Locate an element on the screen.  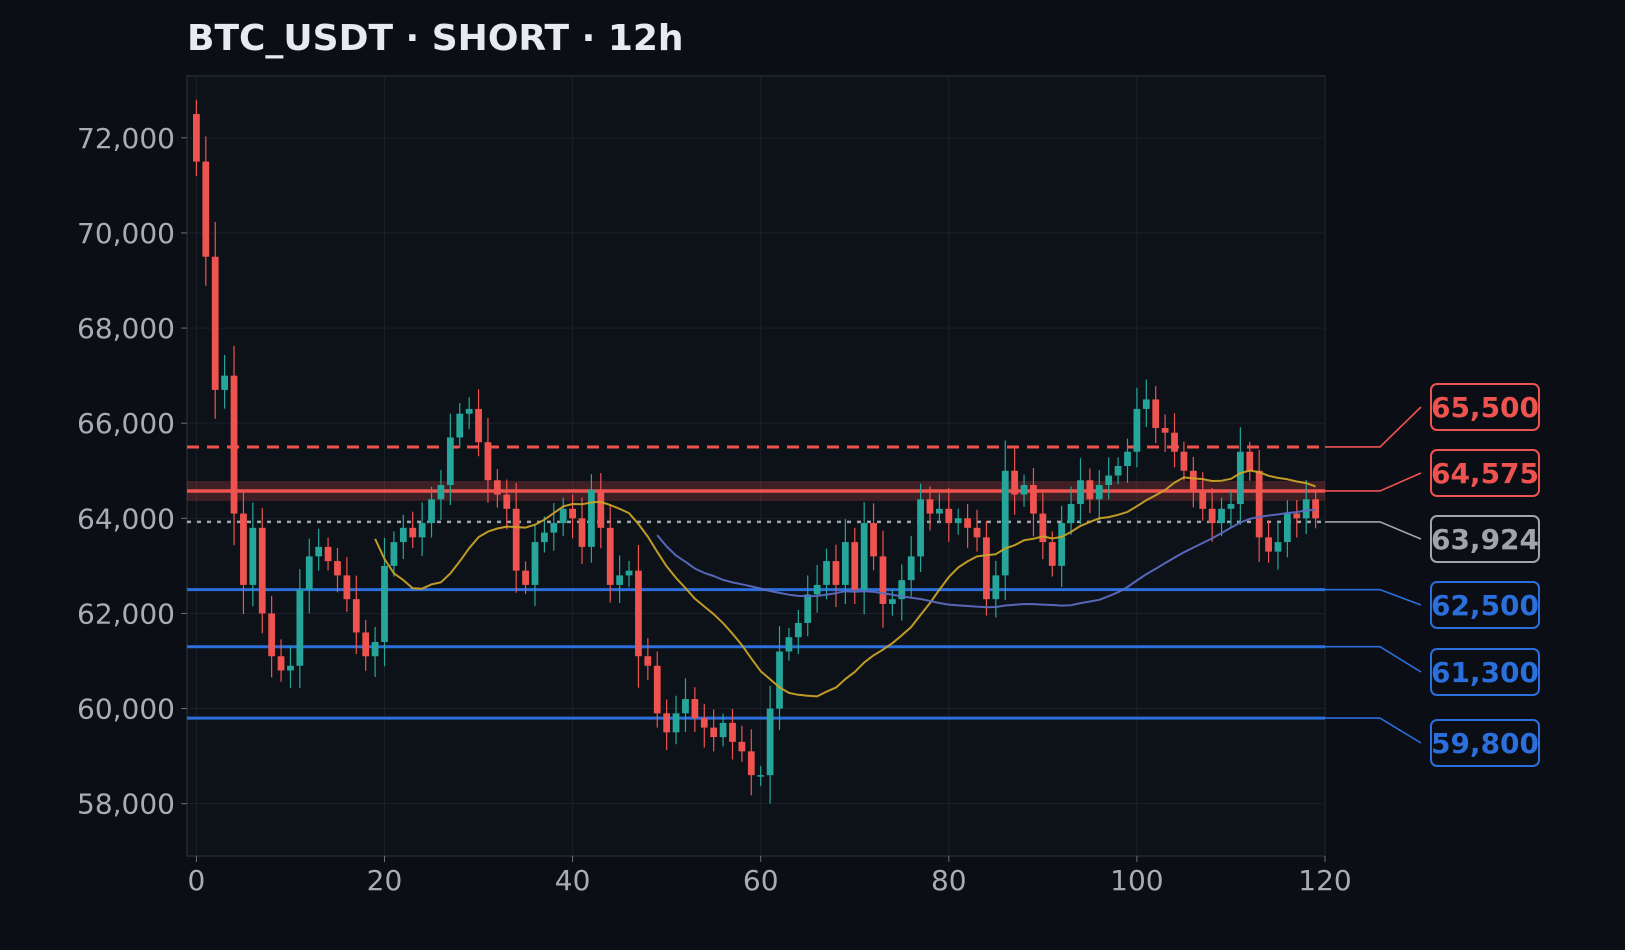
price-tag-label: 59,800 is located at coordinates (1485, 743).